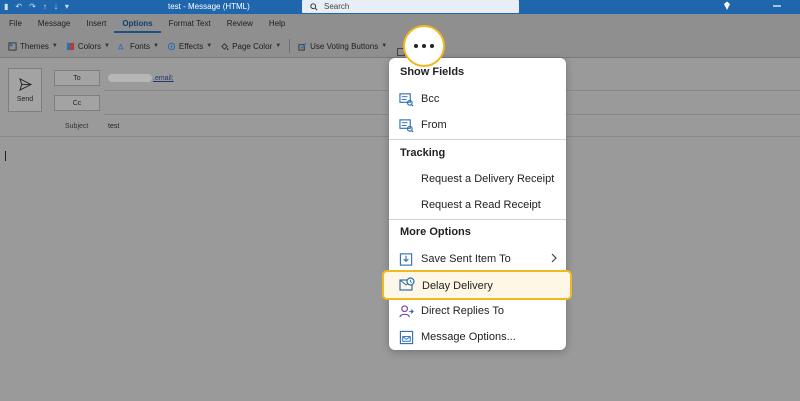 The width and height of the screenshot is (800, 401). I want to click on menu-item-label: Save Sent Item To, so click(466, 259).